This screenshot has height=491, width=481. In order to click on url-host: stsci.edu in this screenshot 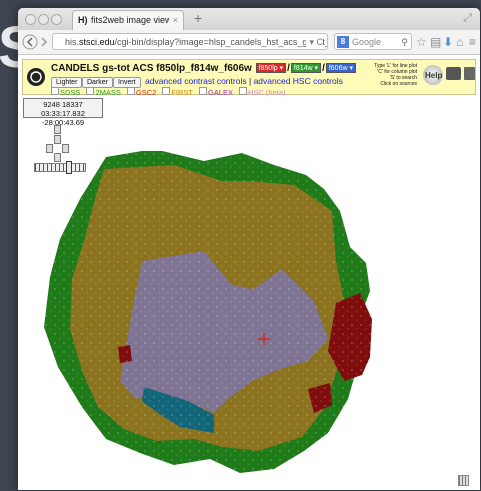, I will do `click(97, 42)`.